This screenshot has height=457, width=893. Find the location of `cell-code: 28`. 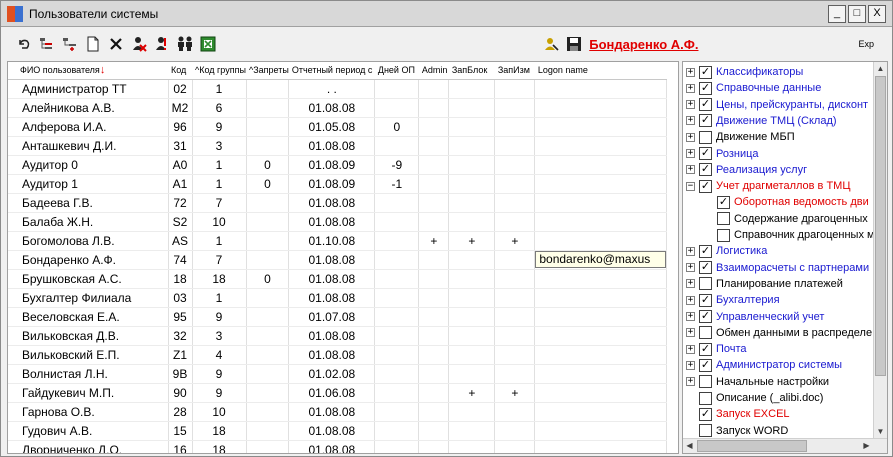

cell-code: 28 is located at coordinates (180, 412).